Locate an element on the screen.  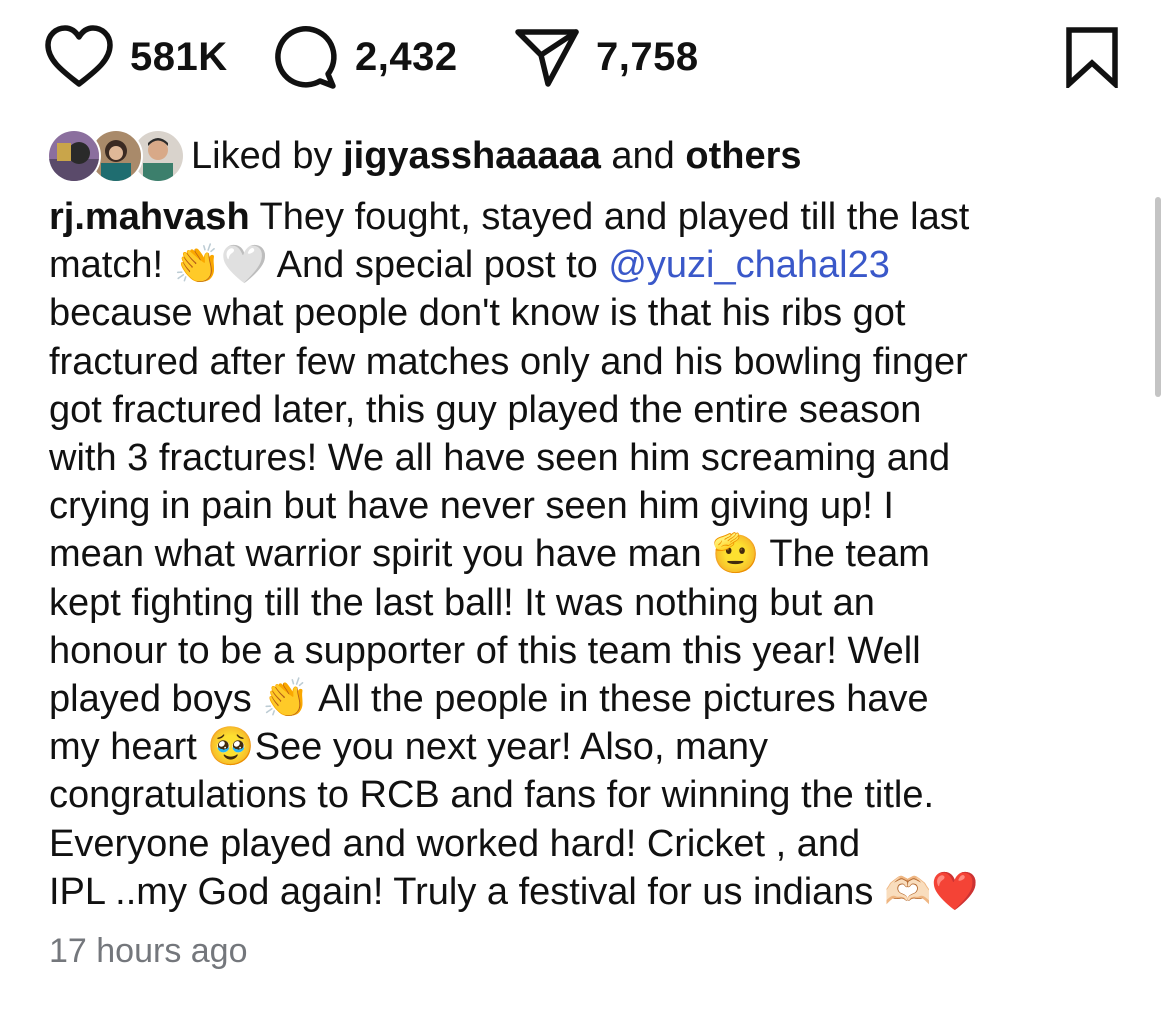
liked-by-username: jigyasshaaaaa is located at coordinates (472, 156).